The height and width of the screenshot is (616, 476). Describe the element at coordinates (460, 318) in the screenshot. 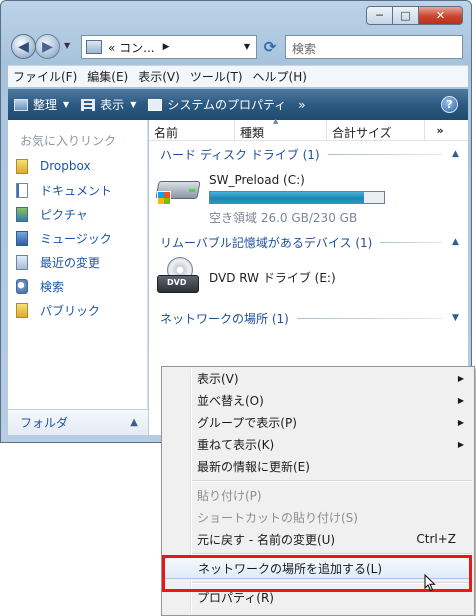

I see `expand-icon: ▼` at that location.